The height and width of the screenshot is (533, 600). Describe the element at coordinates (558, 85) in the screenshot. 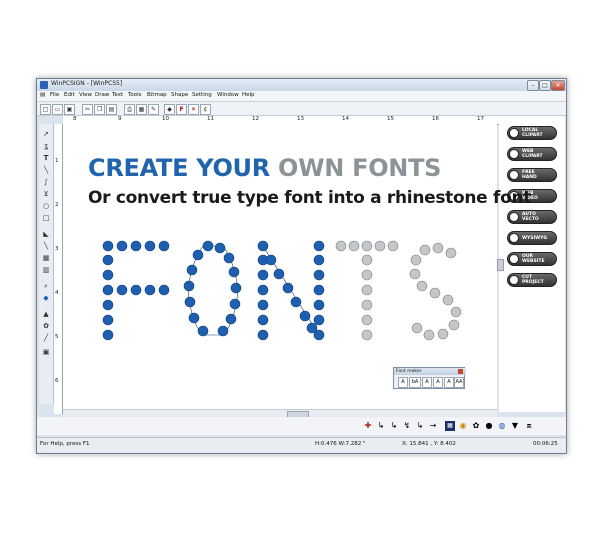

I see `close-button: ✕` at that location.